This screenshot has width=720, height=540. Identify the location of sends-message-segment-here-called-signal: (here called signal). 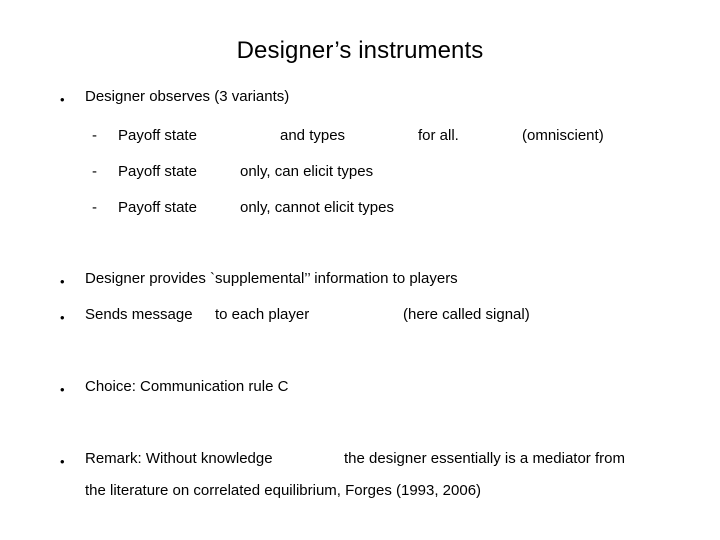
(466, 314).